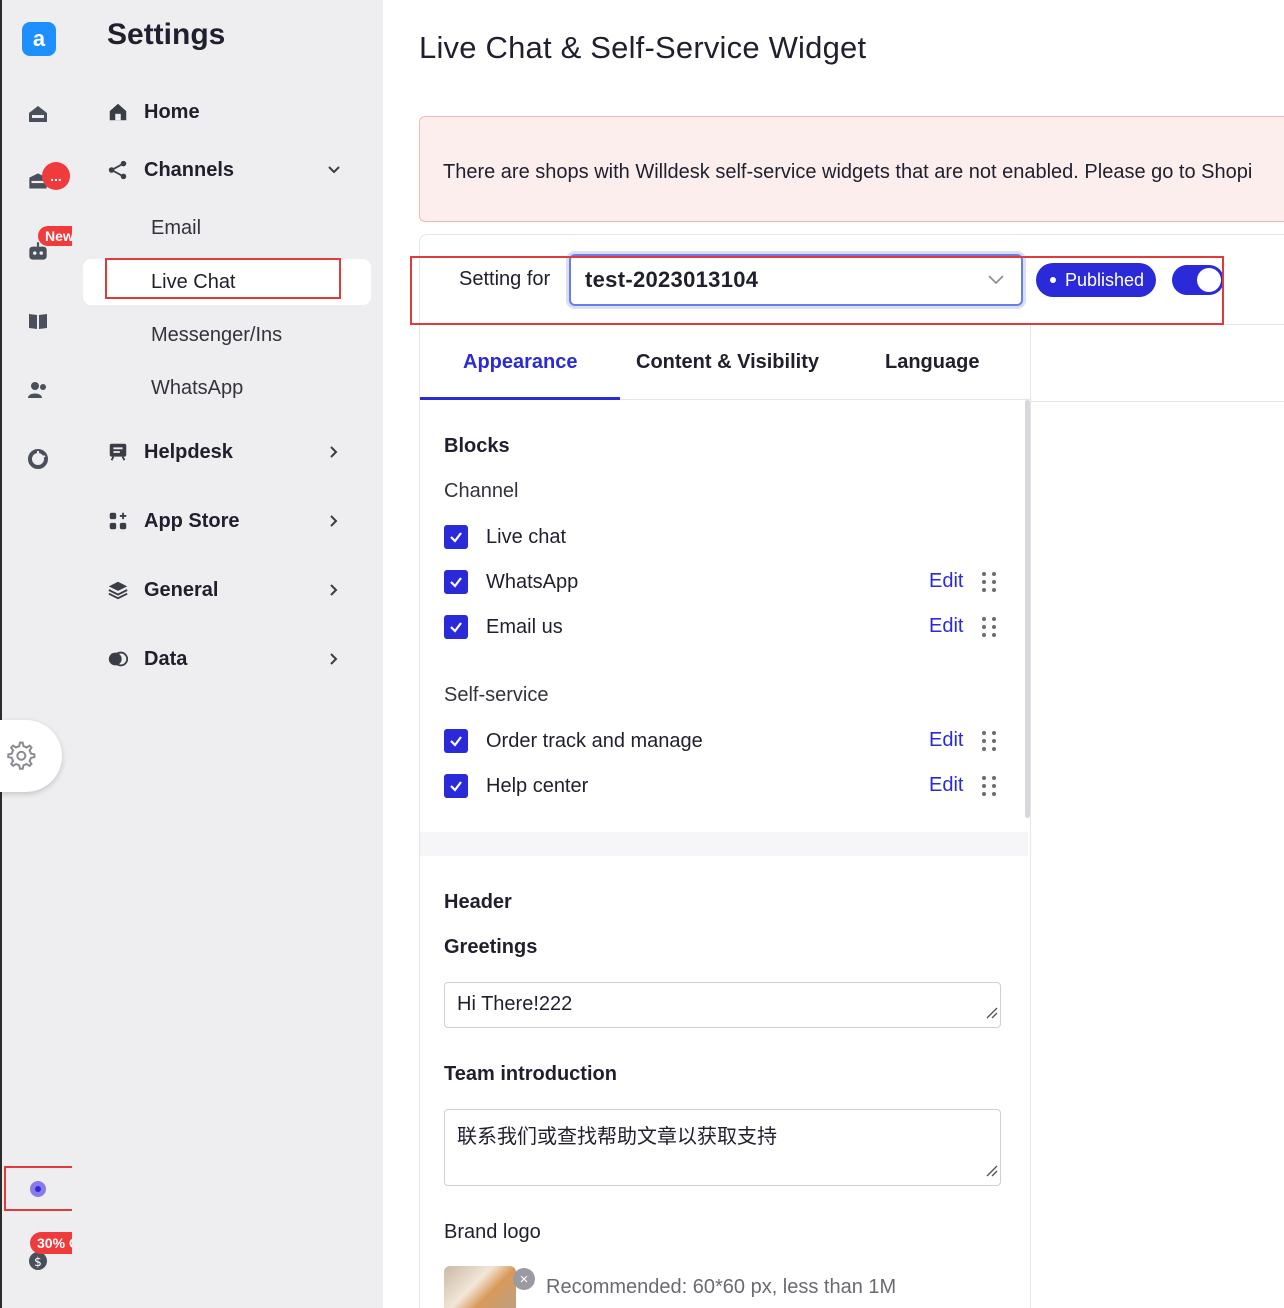 The height and width of the screenshot is (1308, 1284). What do you see at coordinates (223, 278) in the screenshot?
I see `live-chat-highlight` at bounding box center [223, 278].